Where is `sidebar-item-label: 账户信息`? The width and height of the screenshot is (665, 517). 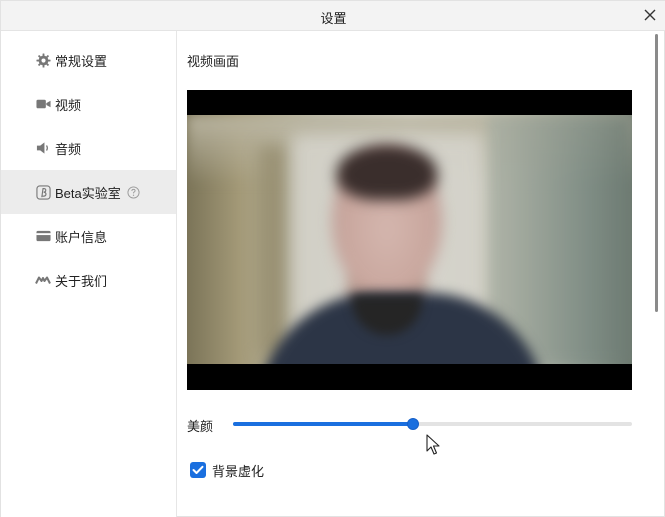 sidebar-item-label: 账户信息 is located at coordinates (81, 237).